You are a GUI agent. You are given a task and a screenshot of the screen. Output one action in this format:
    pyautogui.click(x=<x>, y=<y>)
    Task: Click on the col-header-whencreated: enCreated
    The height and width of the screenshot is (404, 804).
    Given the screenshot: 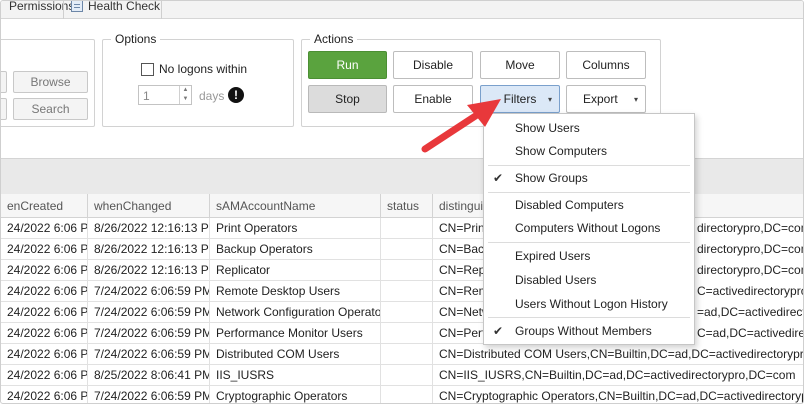 What is the action you would take?
    pyautogui.click(x=44, y=206)
    